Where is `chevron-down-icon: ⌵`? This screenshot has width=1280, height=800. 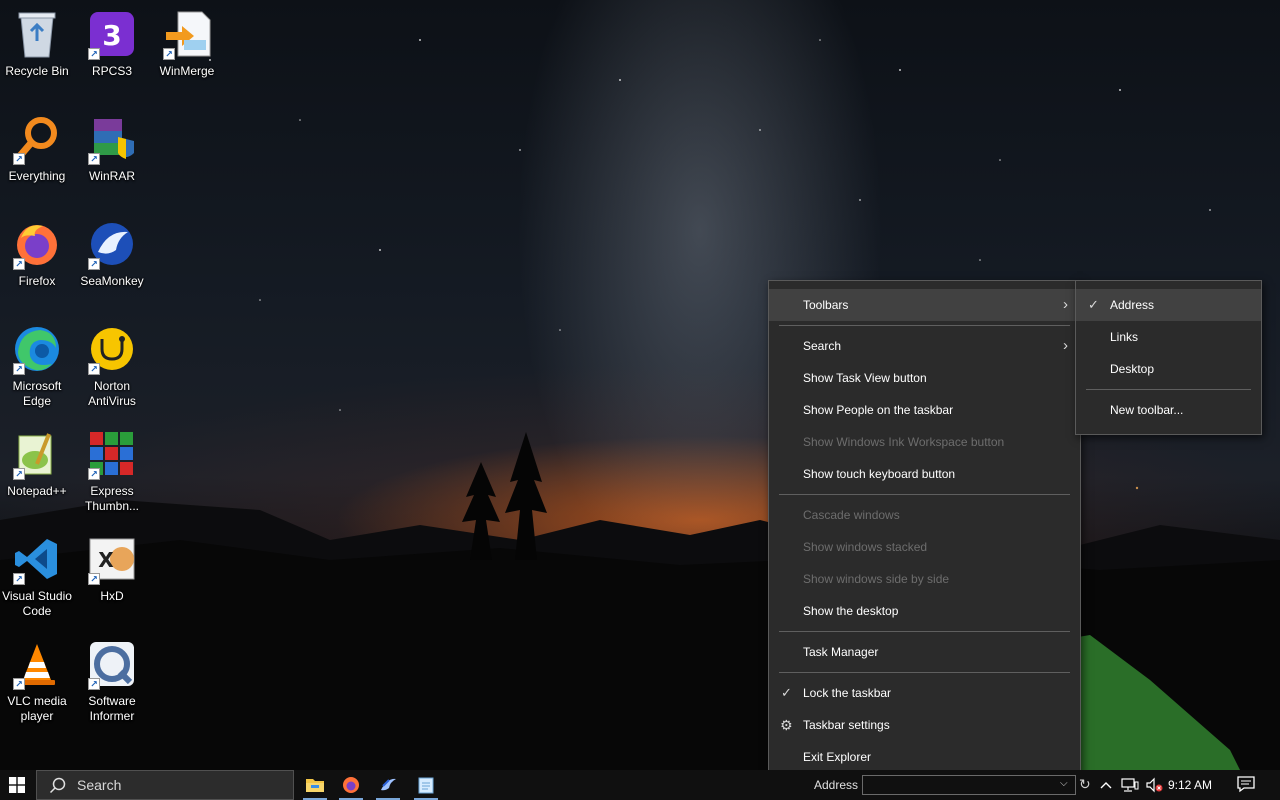 chevron-down-icon: ⌵ is located at coordinates (1064, 783).